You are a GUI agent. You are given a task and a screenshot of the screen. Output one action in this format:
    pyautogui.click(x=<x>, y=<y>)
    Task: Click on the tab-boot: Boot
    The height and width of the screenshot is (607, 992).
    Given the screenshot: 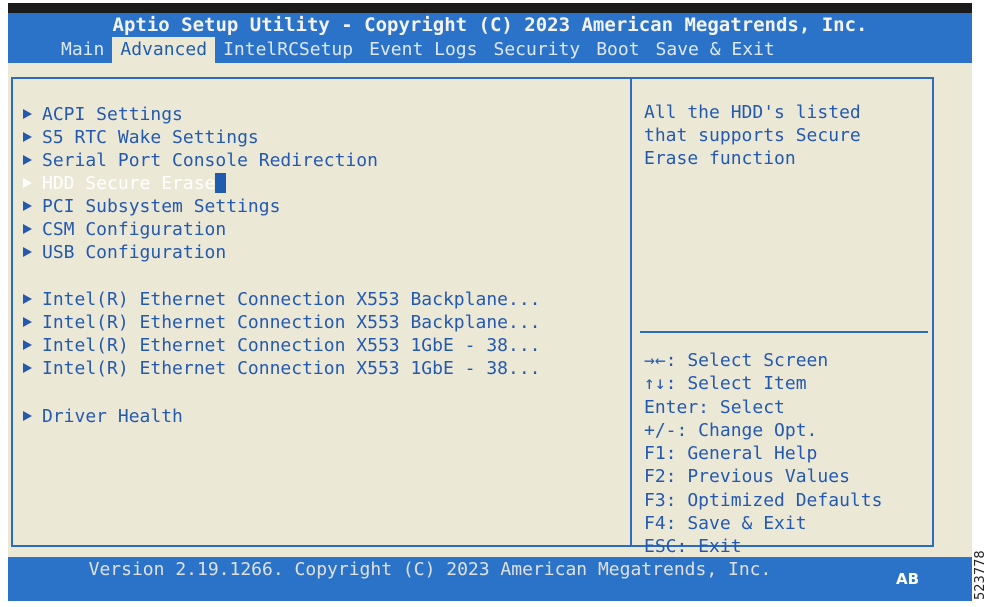 What is the action you would take?
    pyautogui.click(x=617, y=50)
    